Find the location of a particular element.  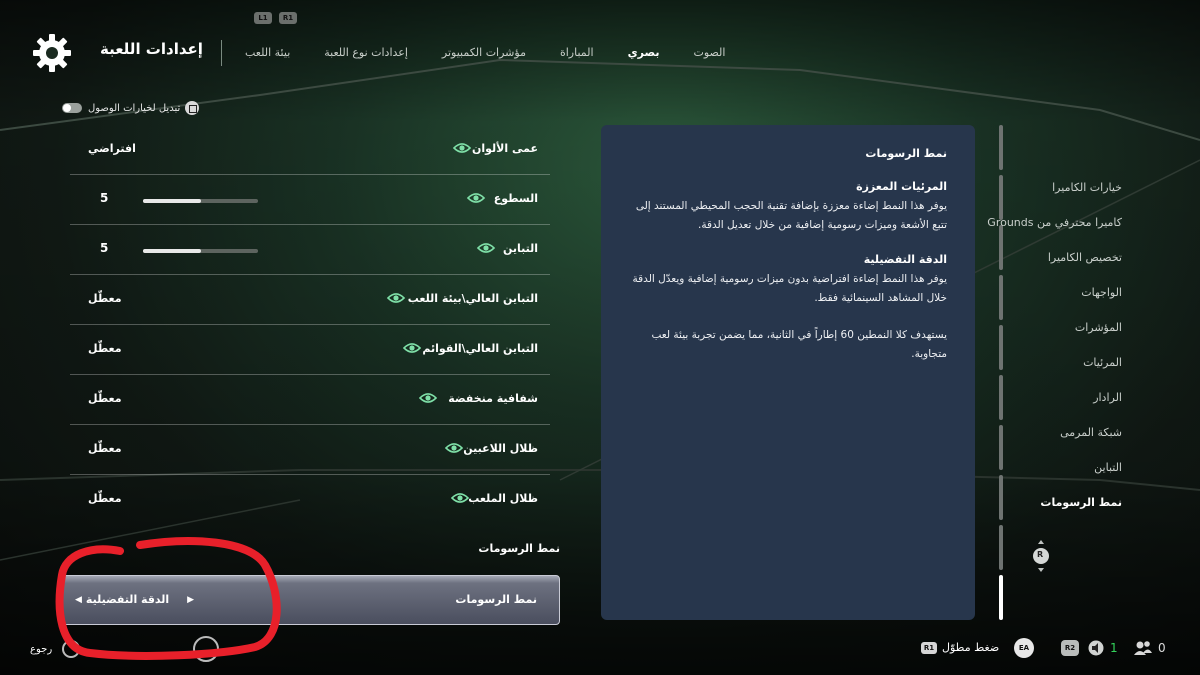

graphics-mode-value: الدقة التفضيلية is located at coordinates (127, 599).